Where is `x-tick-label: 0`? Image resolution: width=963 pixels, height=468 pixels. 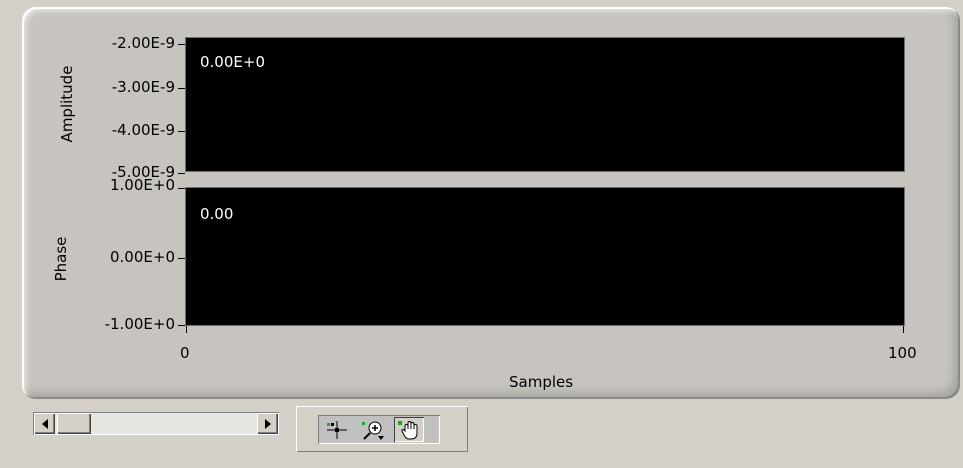
x-tick-label: 0 is located at coordinates (185, 353).